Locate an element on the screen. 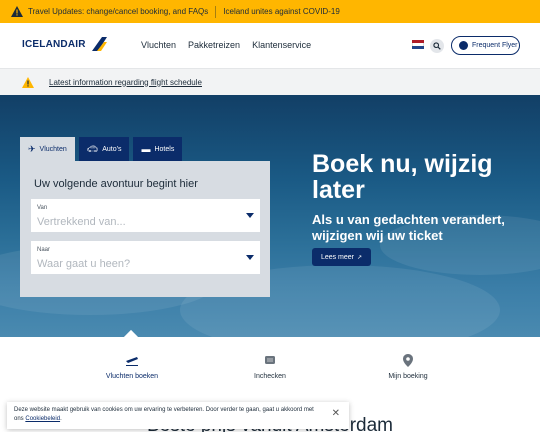 The width and height of the screenshot is (540, 432). frequent-flyer-button: Frequent Flyer is located at coordinates (485, 45).